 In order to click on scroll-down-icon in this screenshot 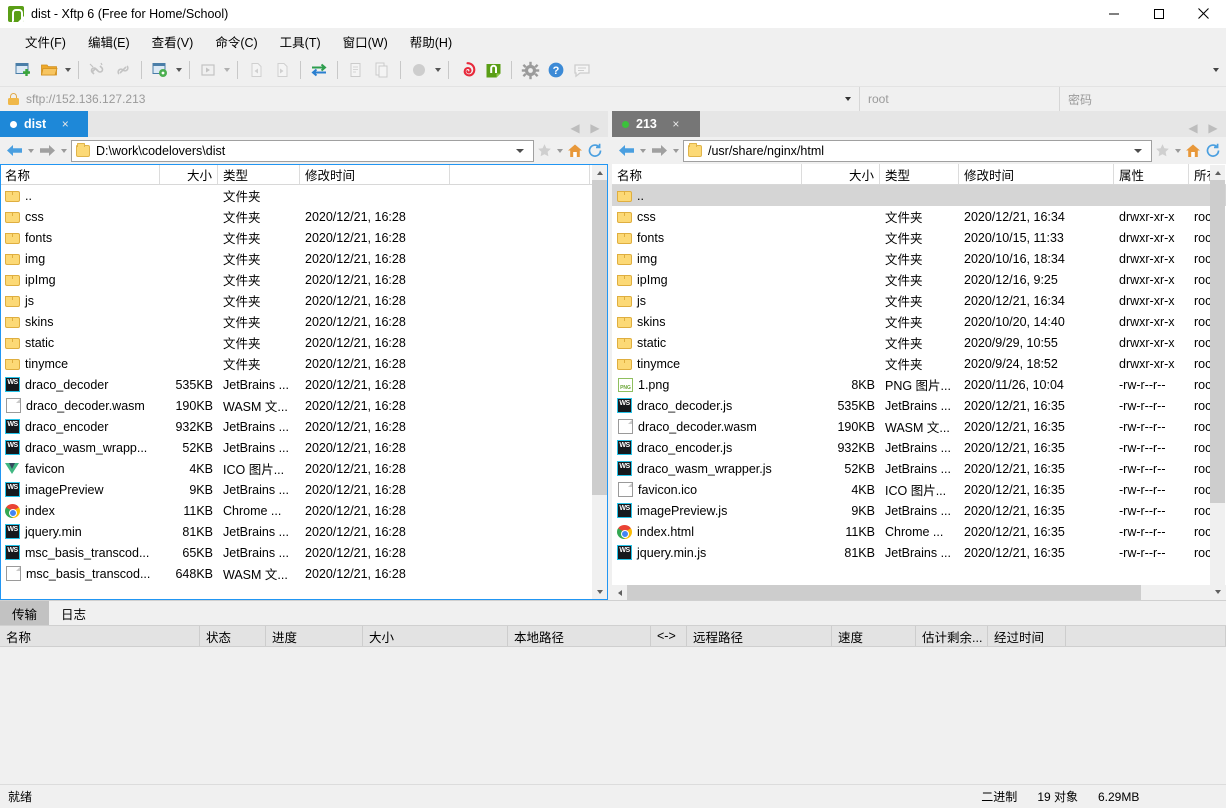, I will do `click(599, 591)`.